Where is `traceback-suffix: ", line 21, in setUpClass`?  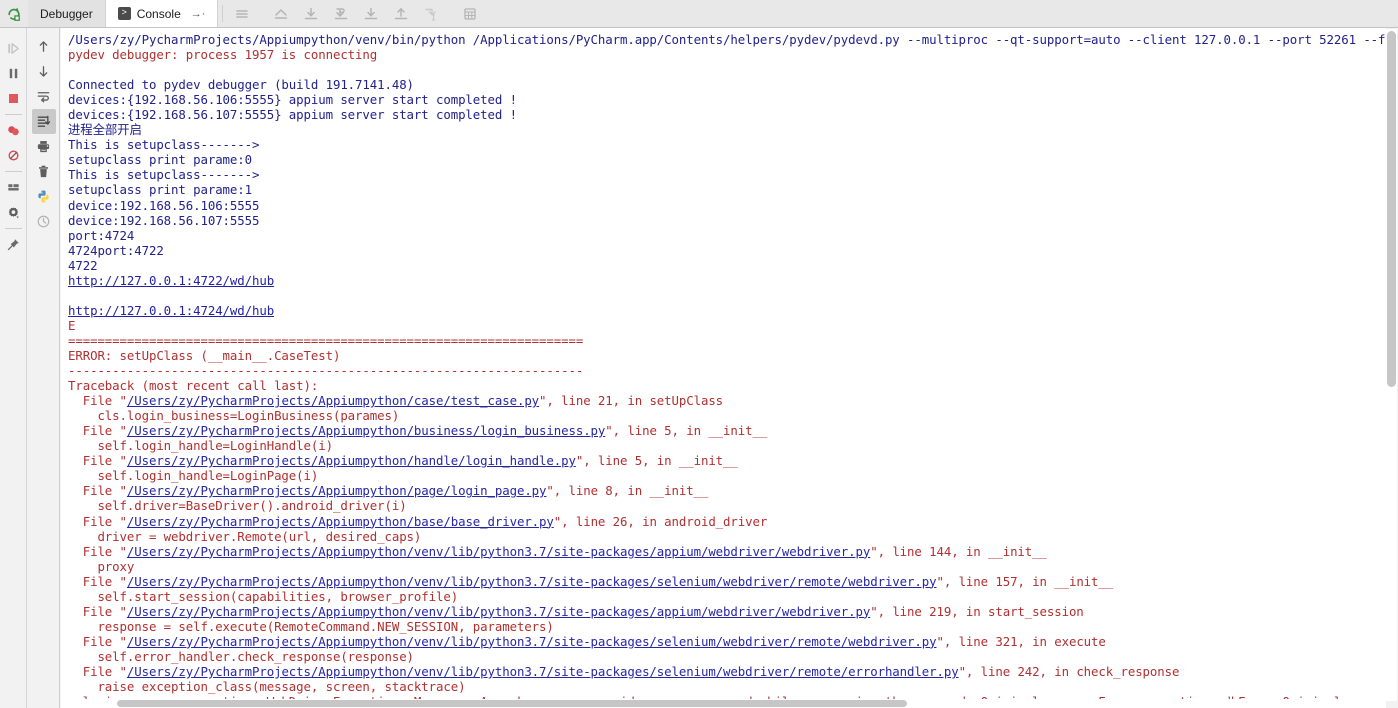 traceback-suffix: ", line 21, in setUpClass is located at coordinates (631, 401).